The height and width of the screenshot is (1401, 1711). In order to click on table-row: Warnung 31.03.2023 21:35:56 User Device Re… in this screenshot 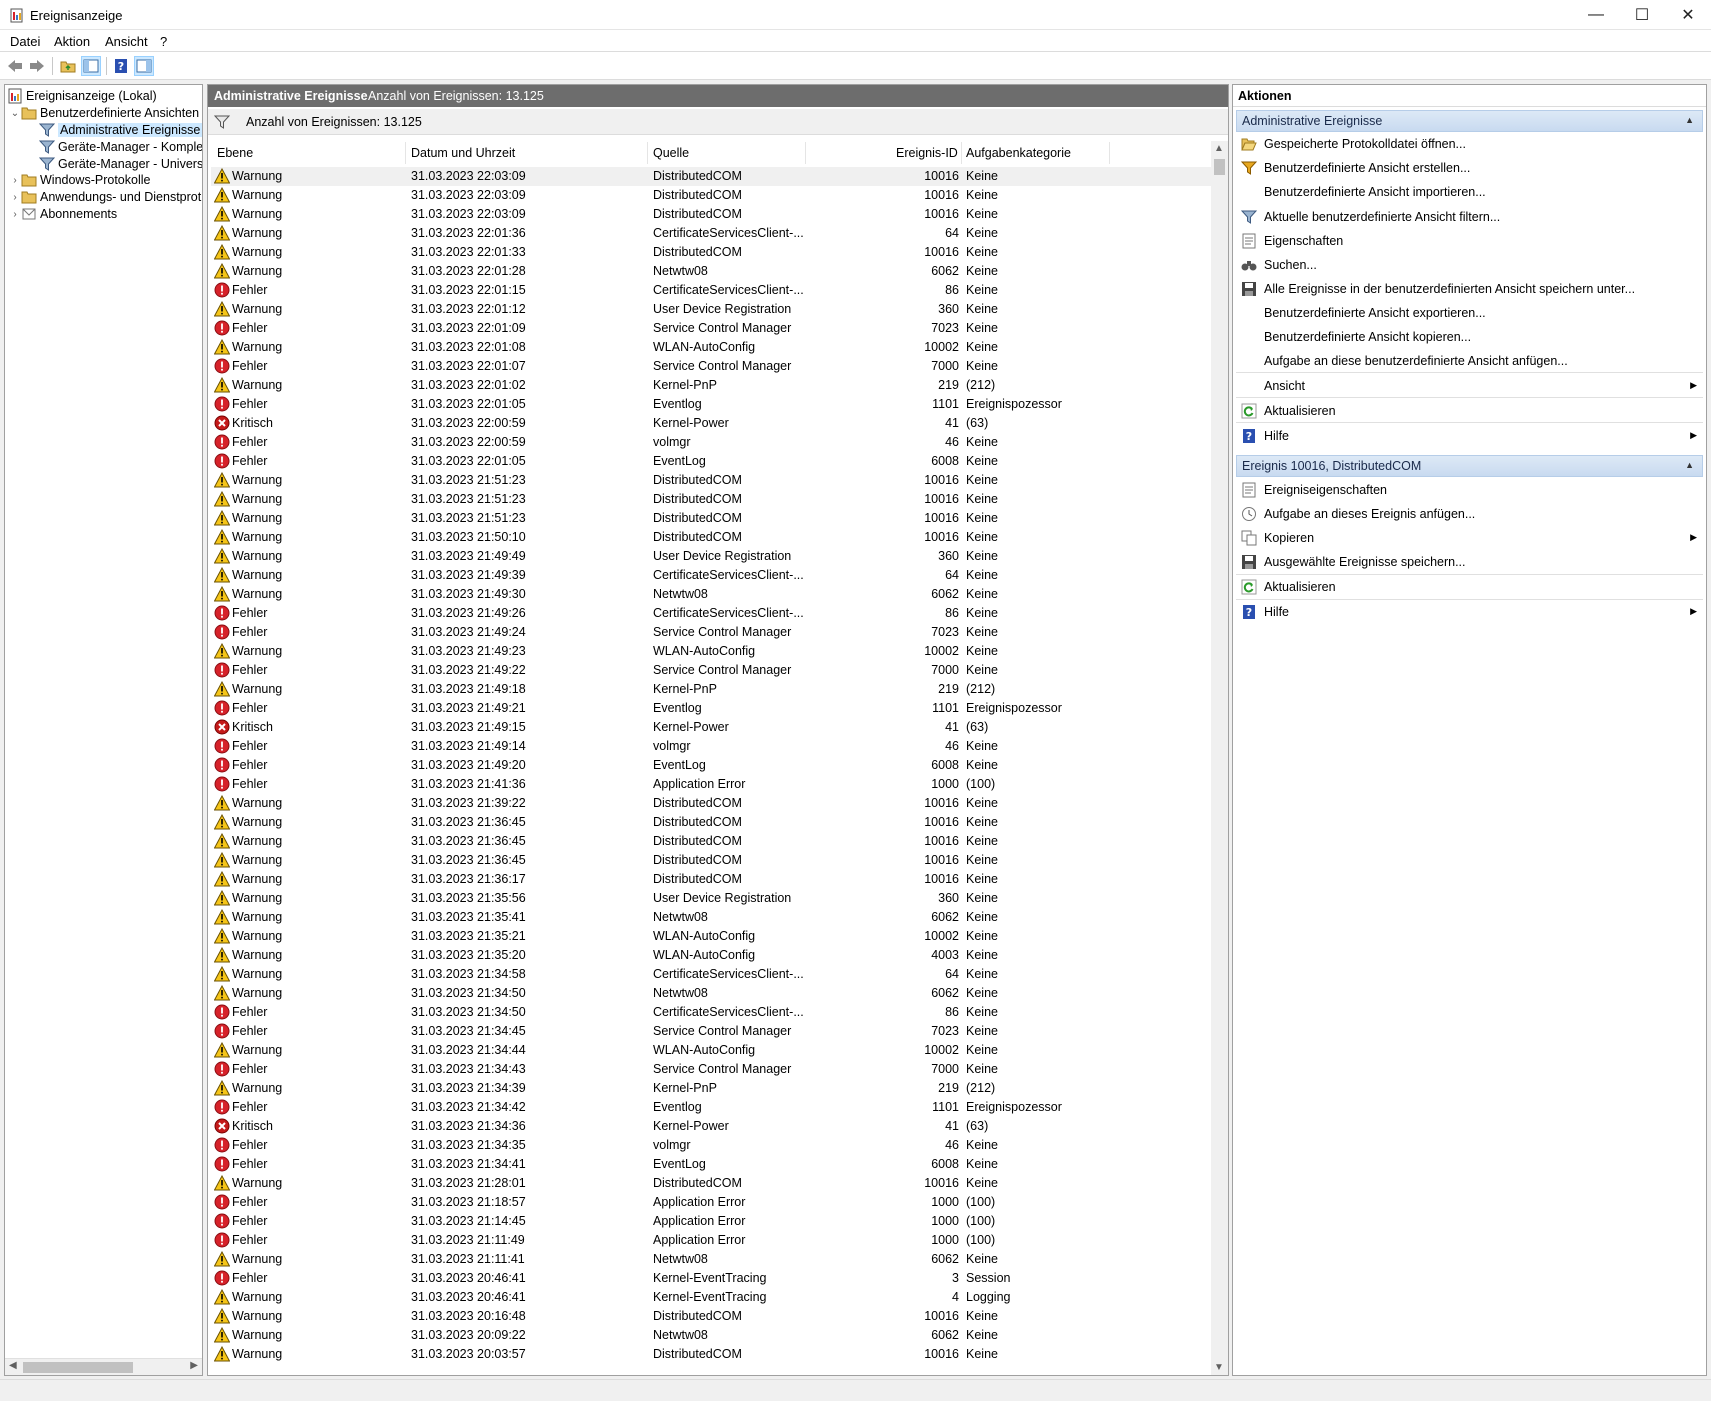, I will do `click(711, 898)`.